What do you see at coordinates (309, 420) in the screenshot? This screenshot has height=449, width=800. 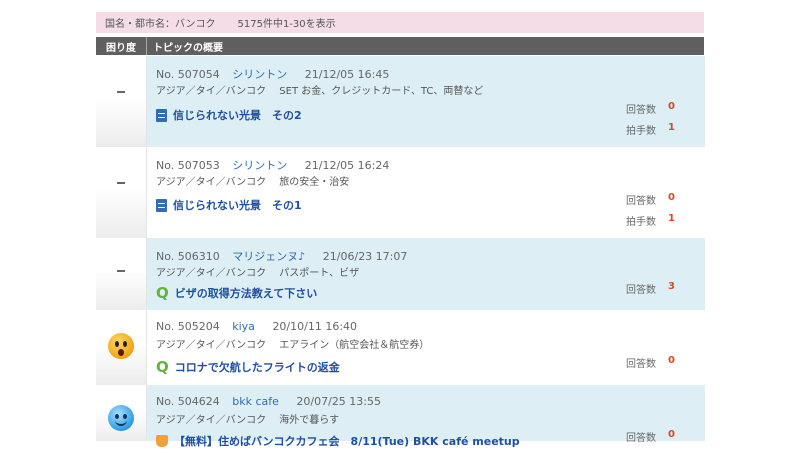 I see `topic-tag: 海外で暮らす` at bounding box center [309, 420].